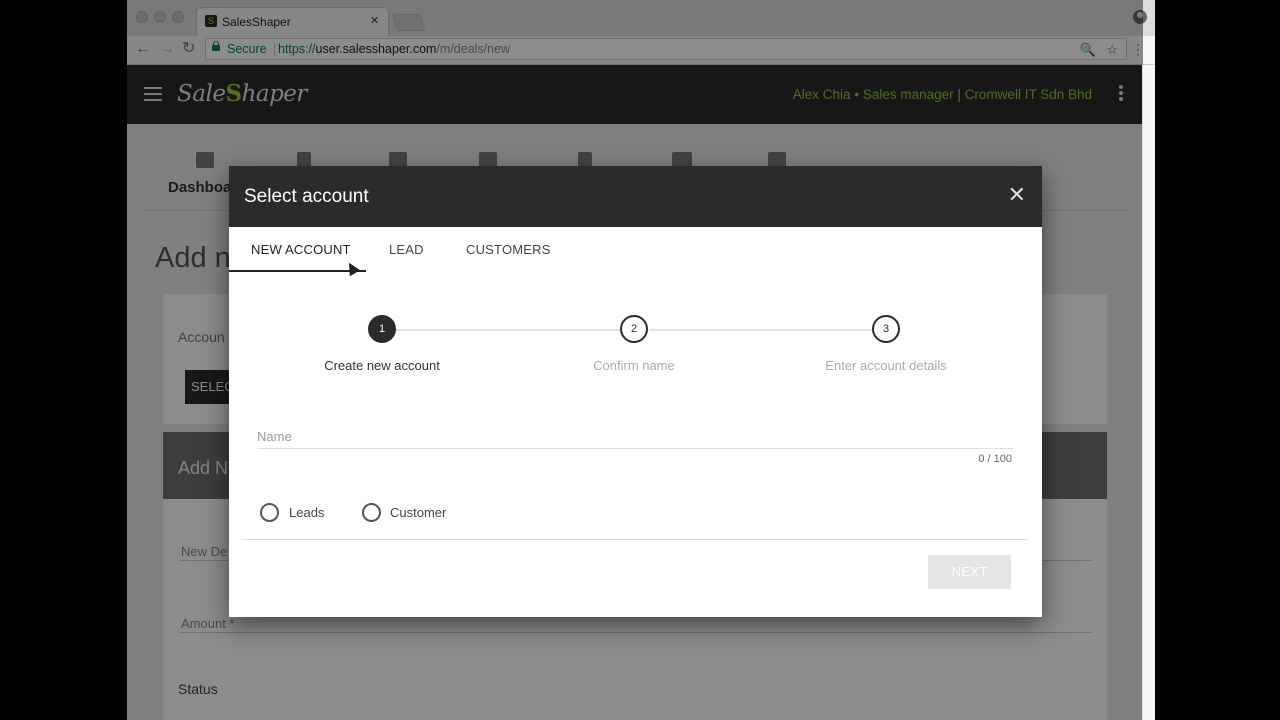  I want to click on page-scrollbar, so click(1148, 392).